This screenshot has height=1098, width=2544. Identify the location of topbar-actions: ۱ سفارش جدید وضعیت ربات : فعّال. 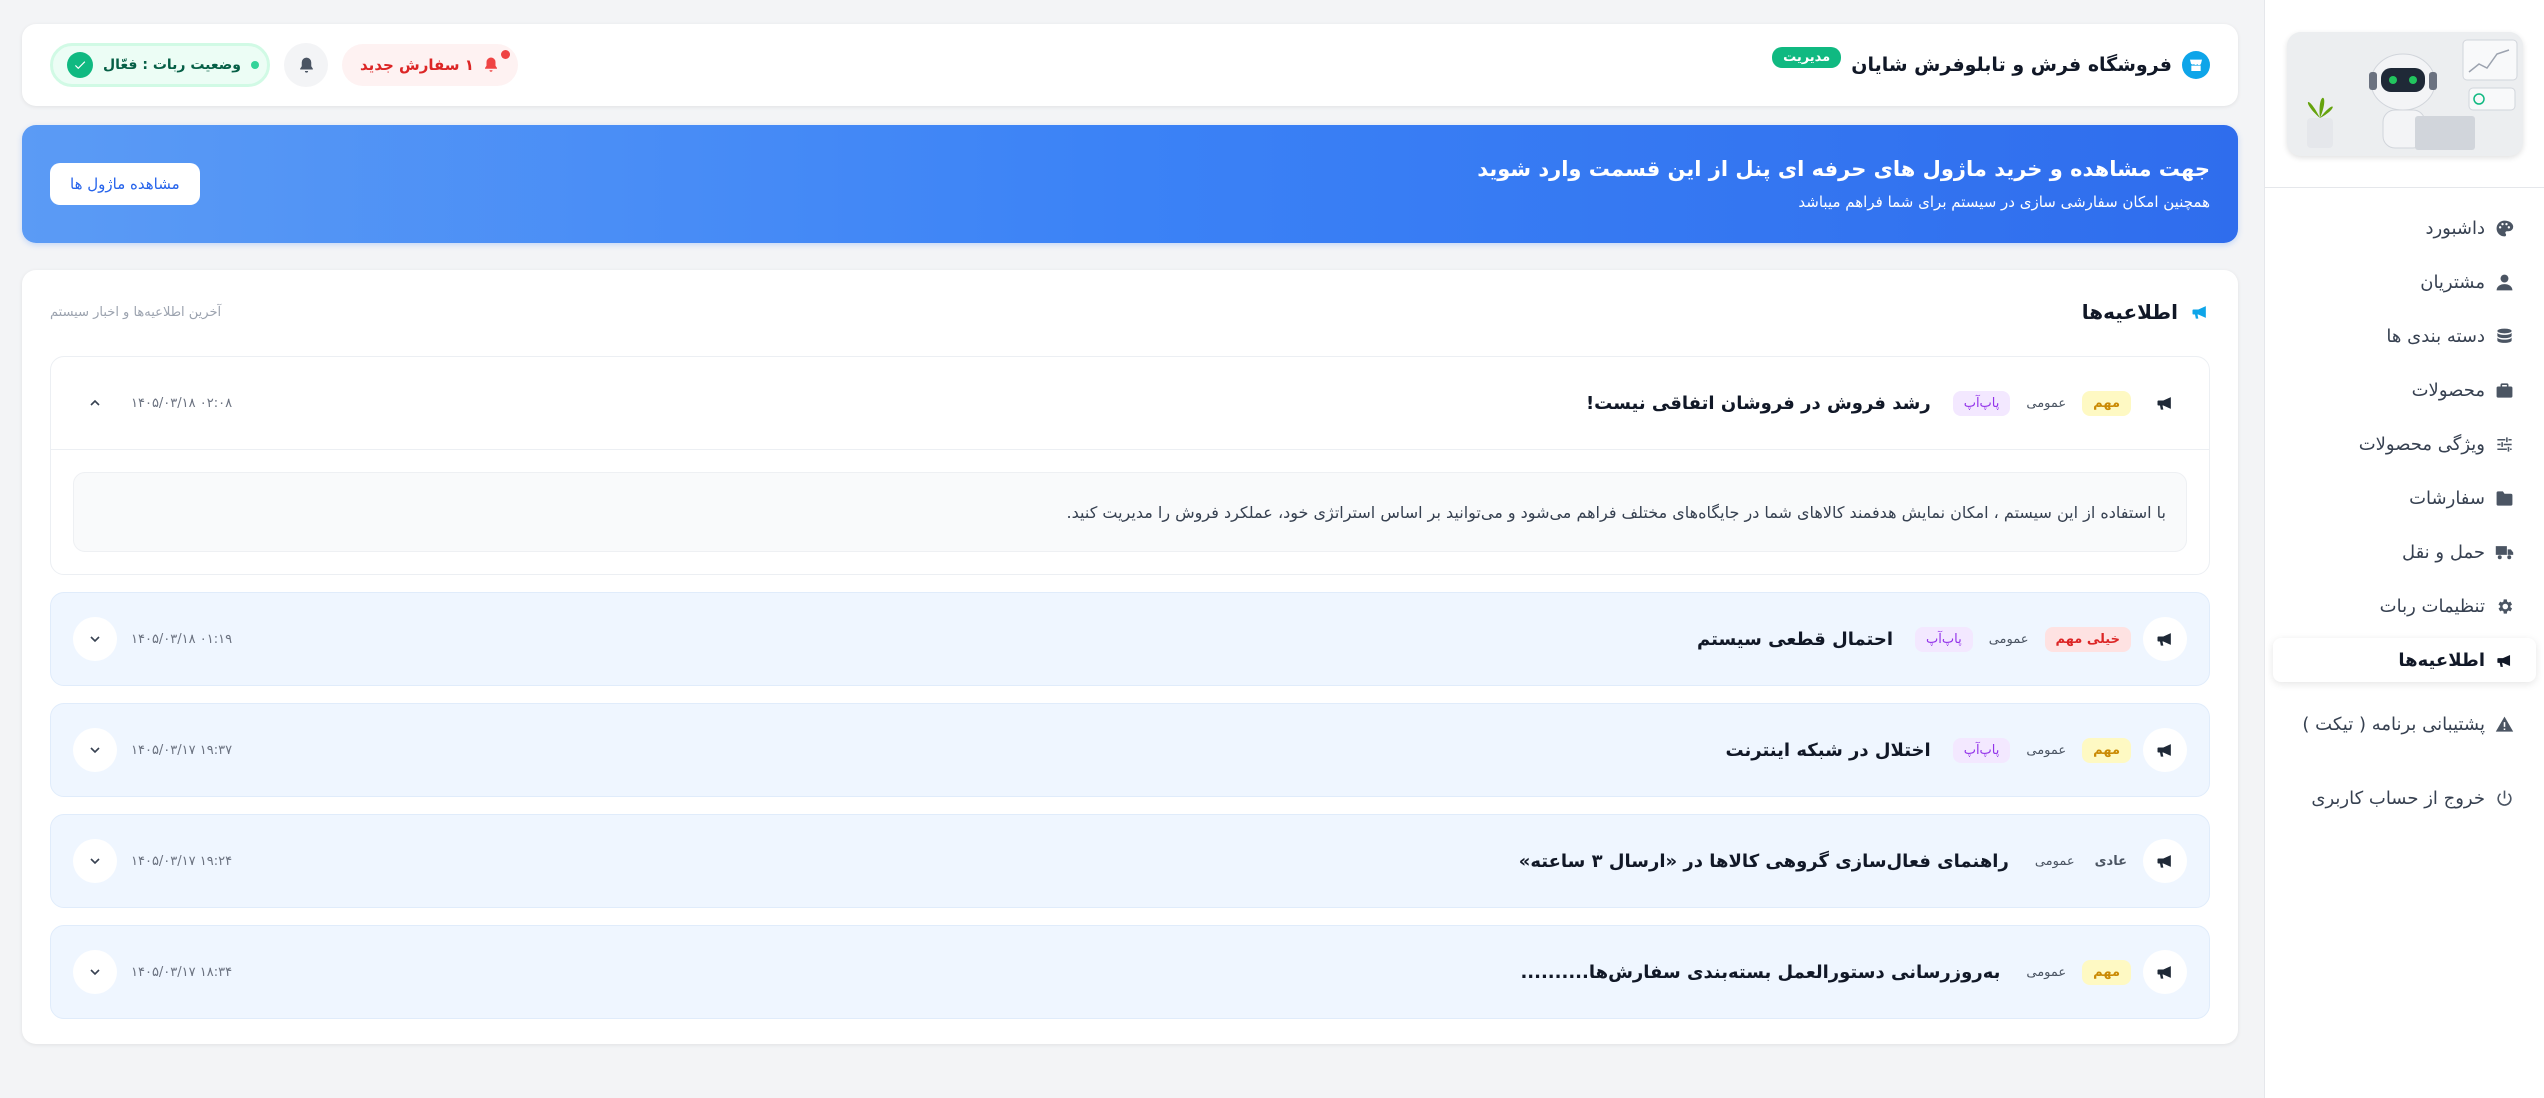
(284, 65).